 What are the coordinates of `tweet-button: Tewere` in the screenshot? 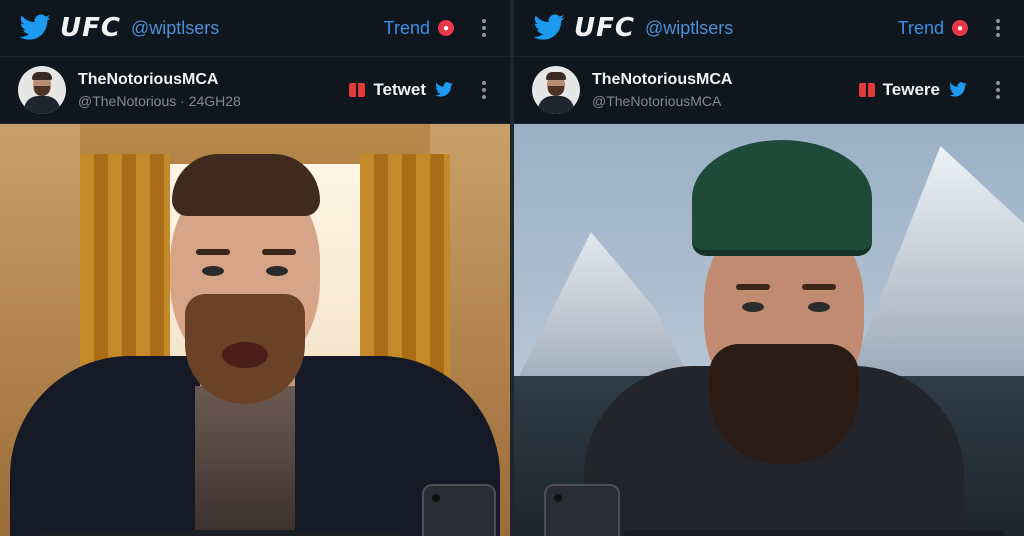 It's located at (913, 90).